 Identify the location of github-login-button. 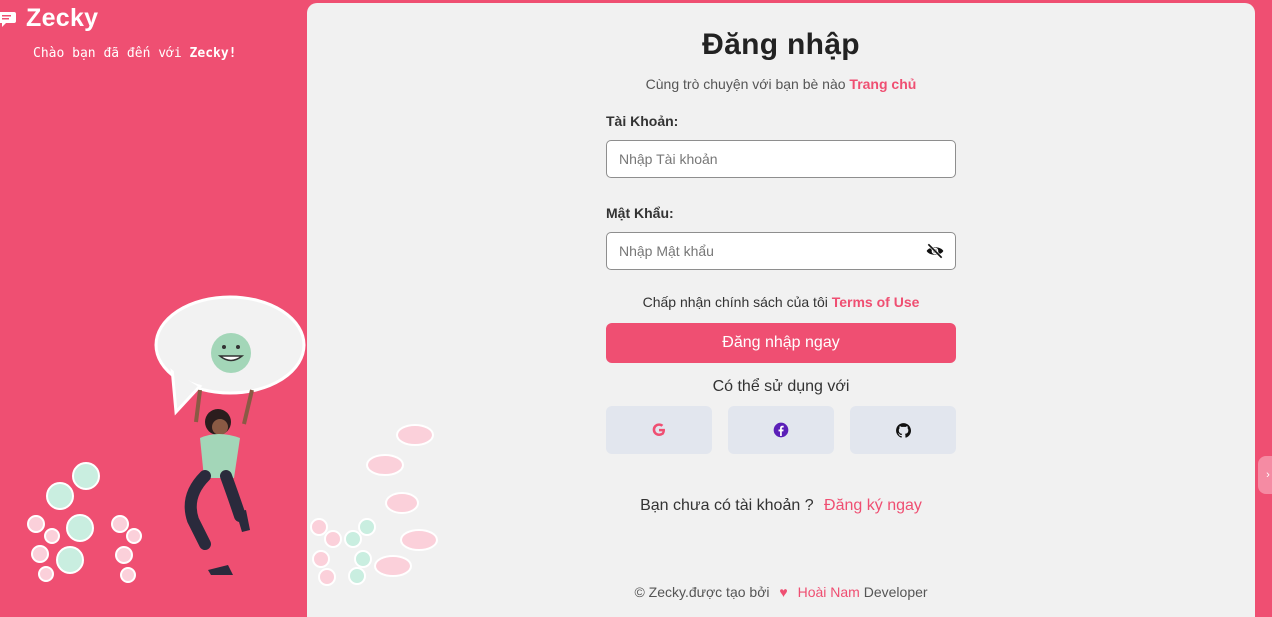
(903, 430).